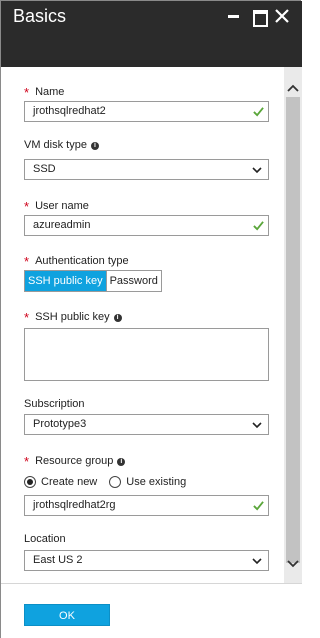 The width and height of the screenshot is (320, 638). What do you see at coordinates (67, 615) in the screenshot?
I see `ok-button: OK` at bounding box center [67, 615].